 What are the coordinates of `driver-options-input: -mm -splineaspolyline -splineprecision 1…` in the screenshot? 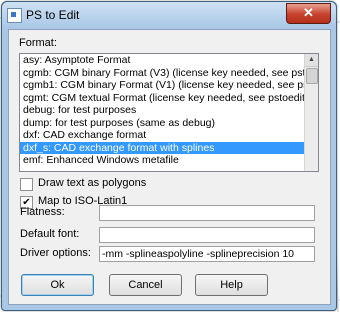 It's located at (207, 254).